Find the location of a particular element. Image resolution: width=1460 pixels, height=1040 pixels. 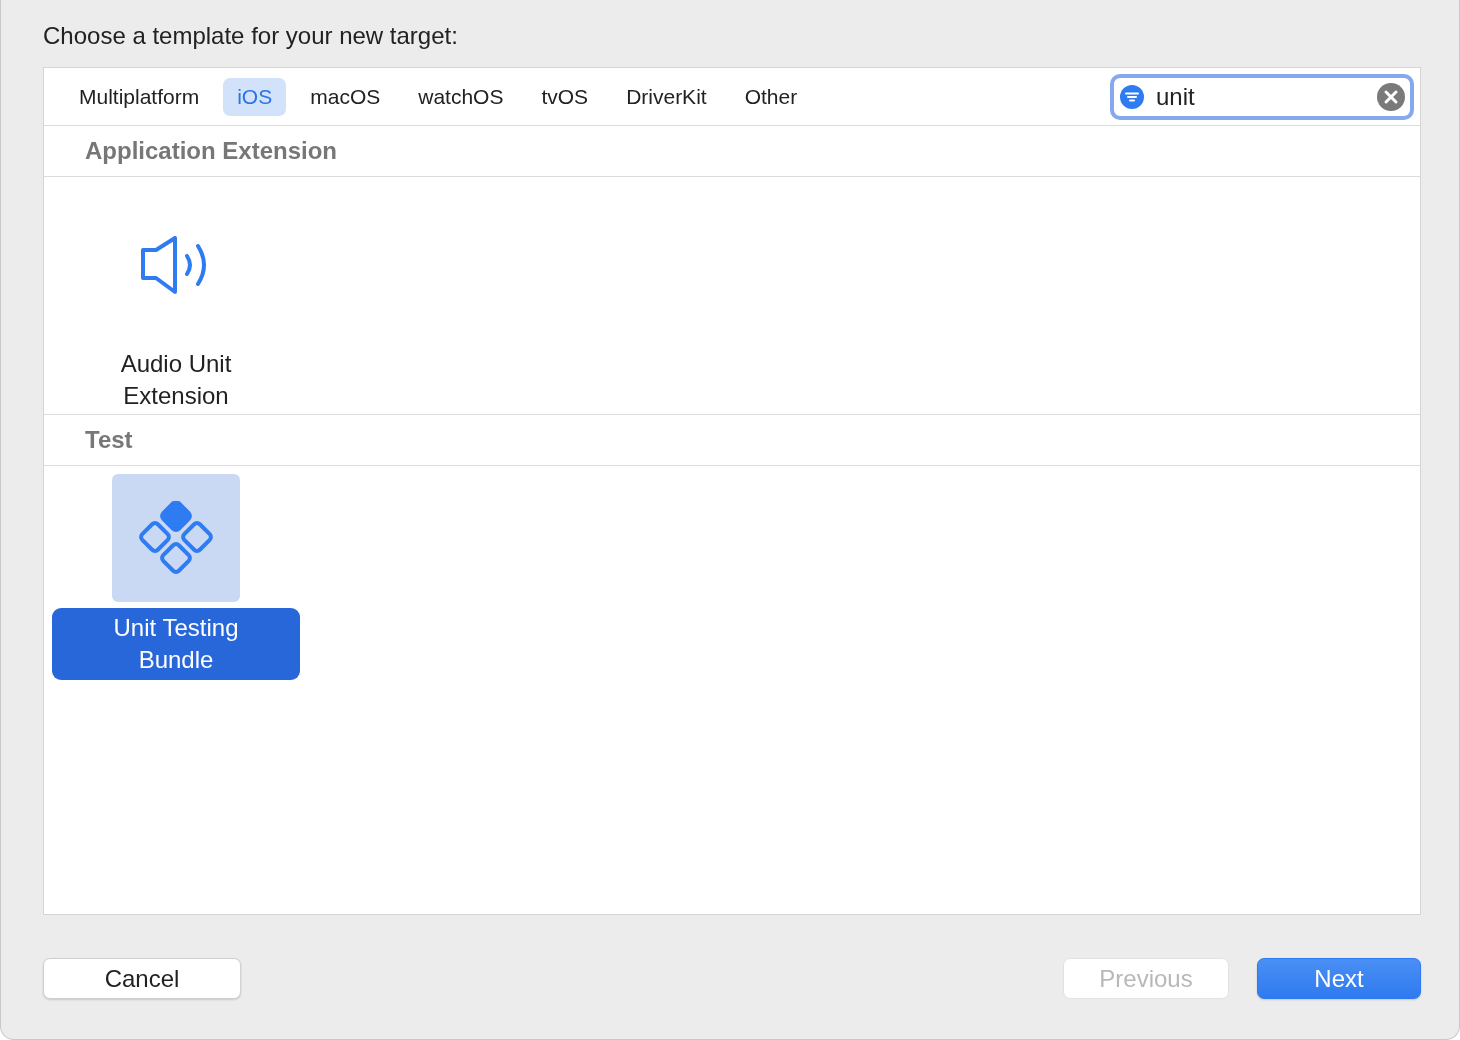

clear-icon is located at coordinates (1391, 96).